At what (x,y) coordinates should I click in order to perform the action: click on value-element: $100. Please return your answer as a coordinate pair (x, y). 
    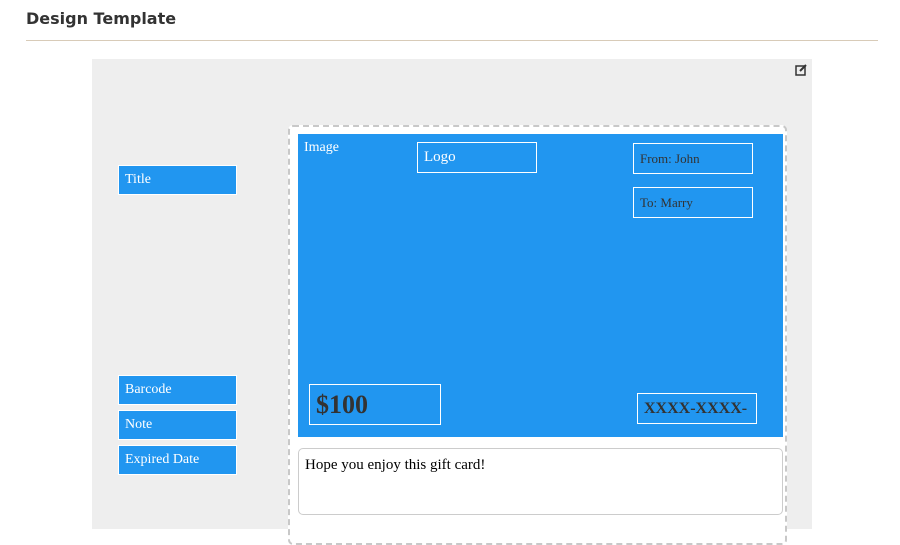
    Looking at the image, I should click on (375, 404).